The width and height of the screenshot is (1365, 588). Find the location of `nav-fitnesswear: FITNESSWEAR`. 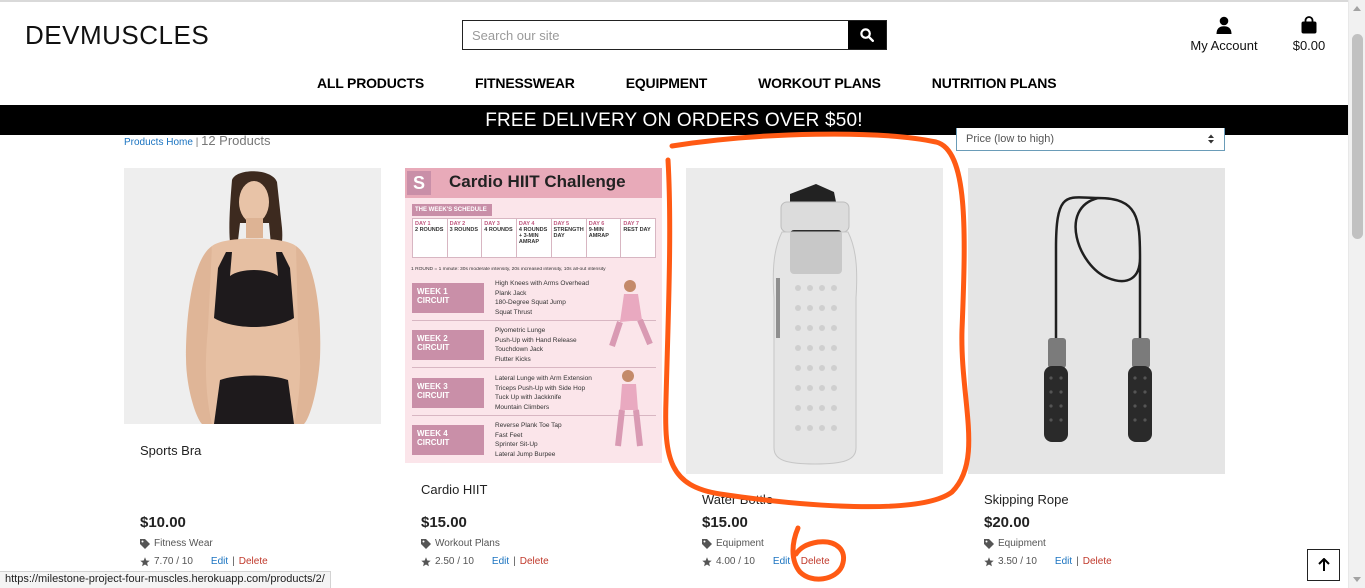

nav-fitnesswear: FITNESSWEAR is located at coordinates (525, 83).